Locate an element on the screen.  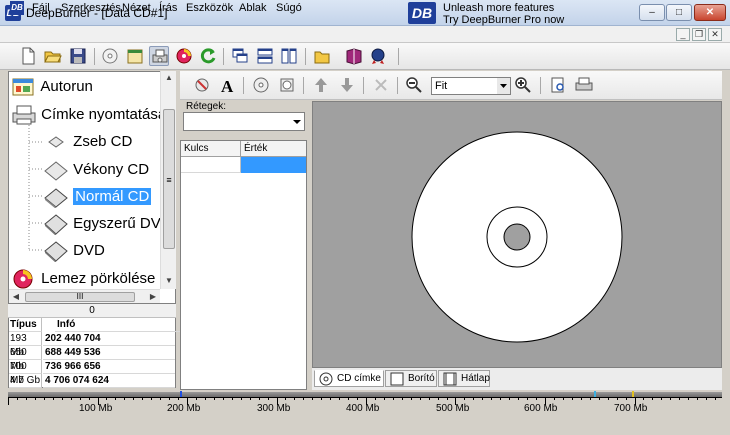
tree-item-burn-disc: Lemez pörkölése is located at coordinates (83, 279).